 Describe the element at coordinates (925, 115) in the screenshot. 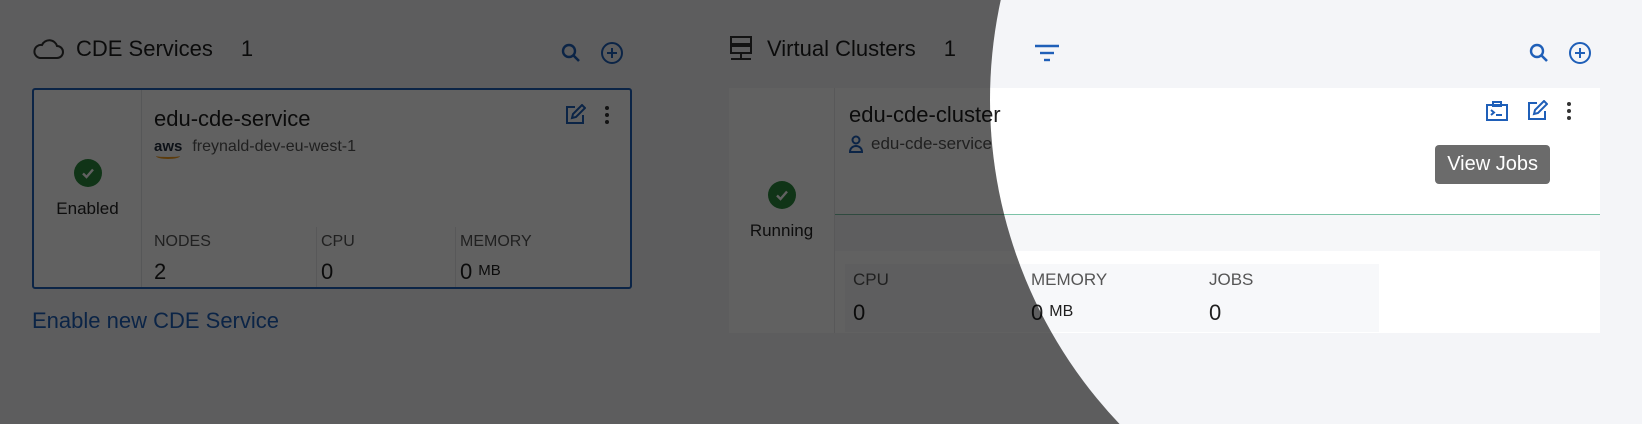

I see `cluster-name: edu-cde-cluster` at that location.